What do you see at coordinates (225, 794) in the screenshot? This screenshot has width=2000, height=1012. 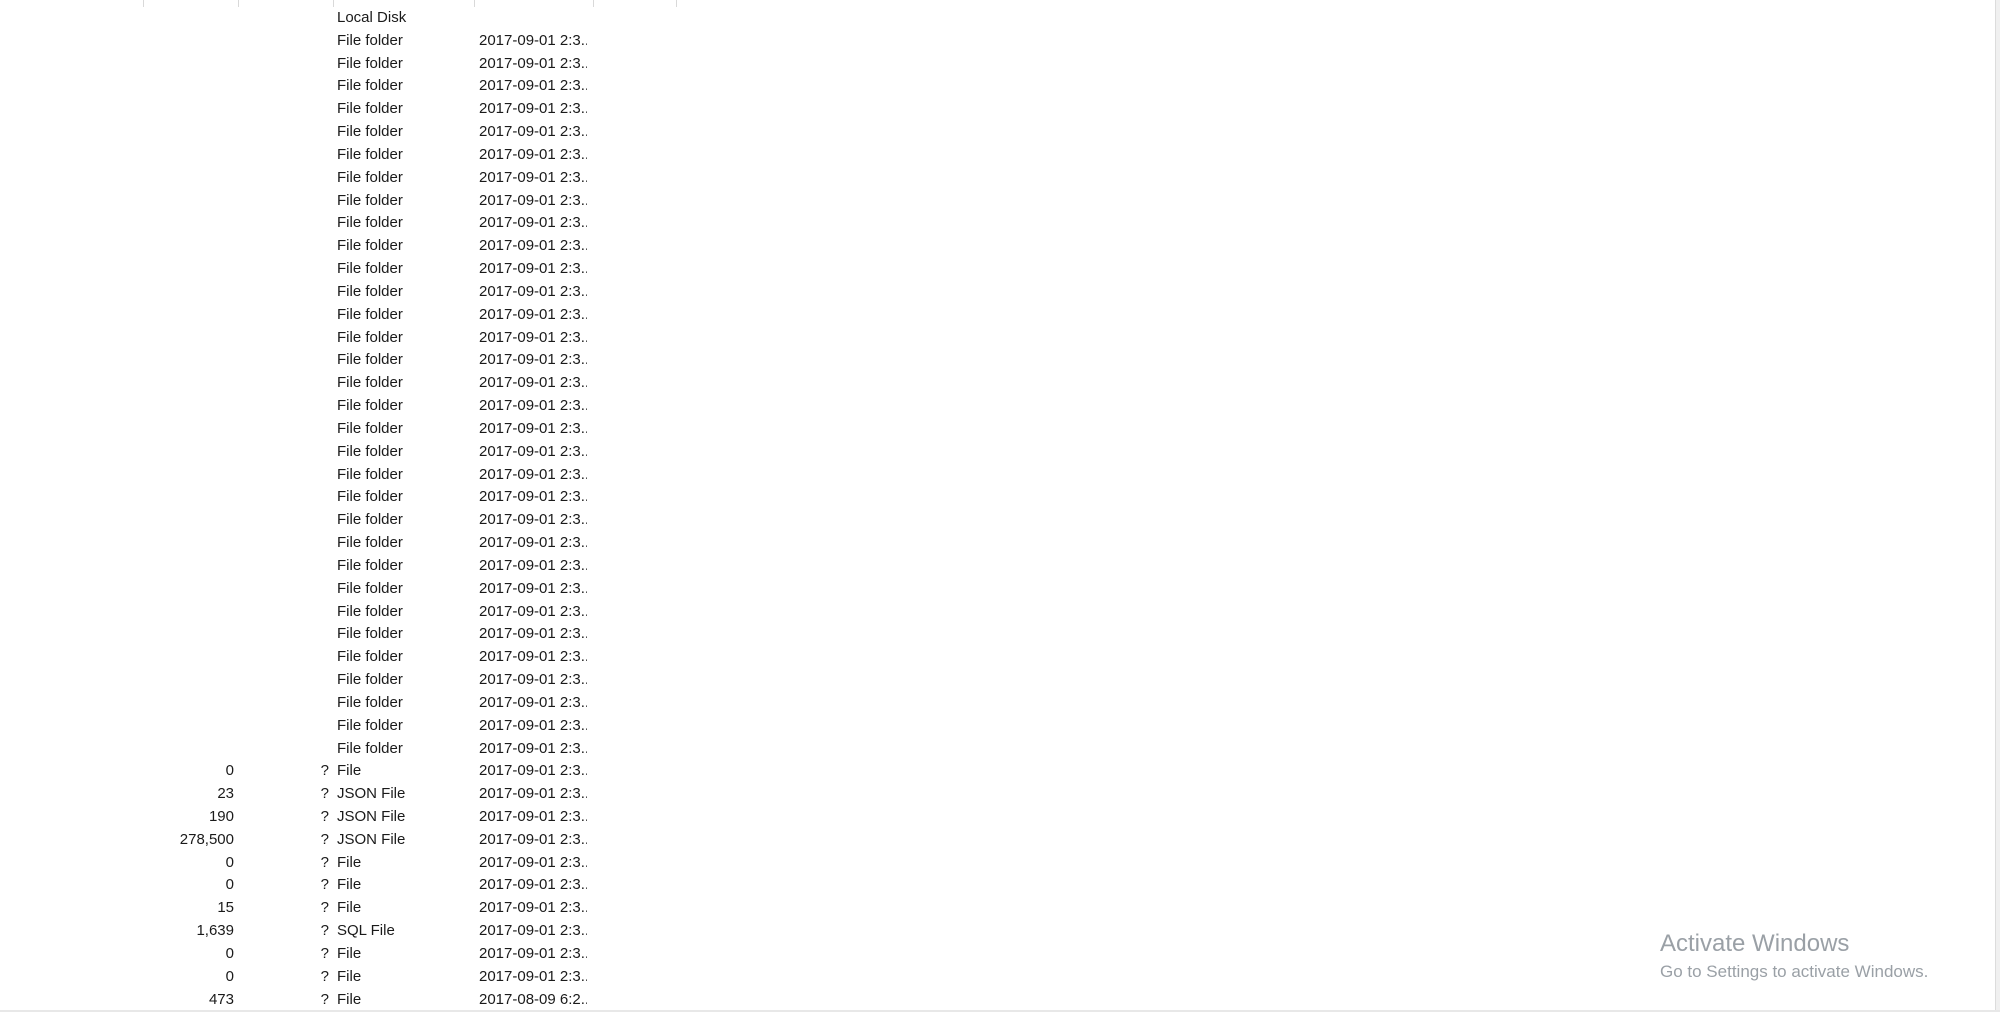 I see `file-size: 23` at bounding box center [225, 794].